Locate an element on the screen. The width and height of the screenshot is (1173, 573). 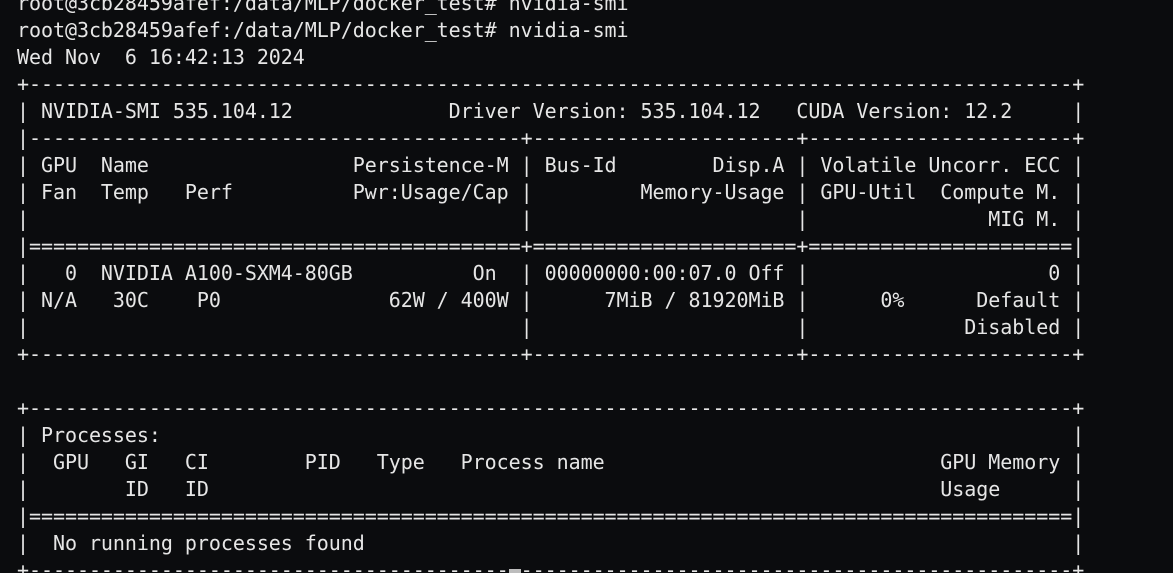
gpu-header-row-3: | | | MIG M. | is located at coordinates (551, 219).